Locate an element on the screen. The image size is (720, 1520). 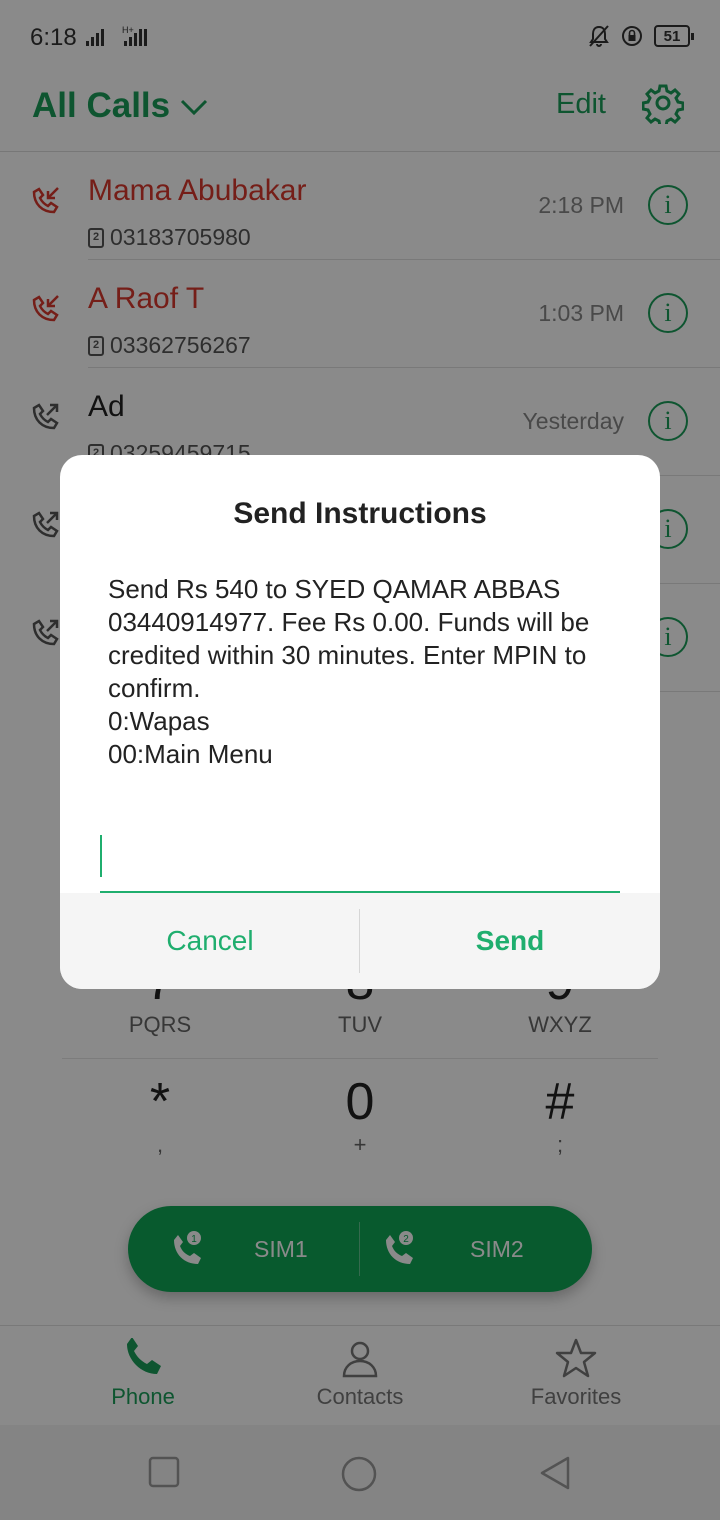
dialog-title: Send Instructions is located at coordinates (360, 513).